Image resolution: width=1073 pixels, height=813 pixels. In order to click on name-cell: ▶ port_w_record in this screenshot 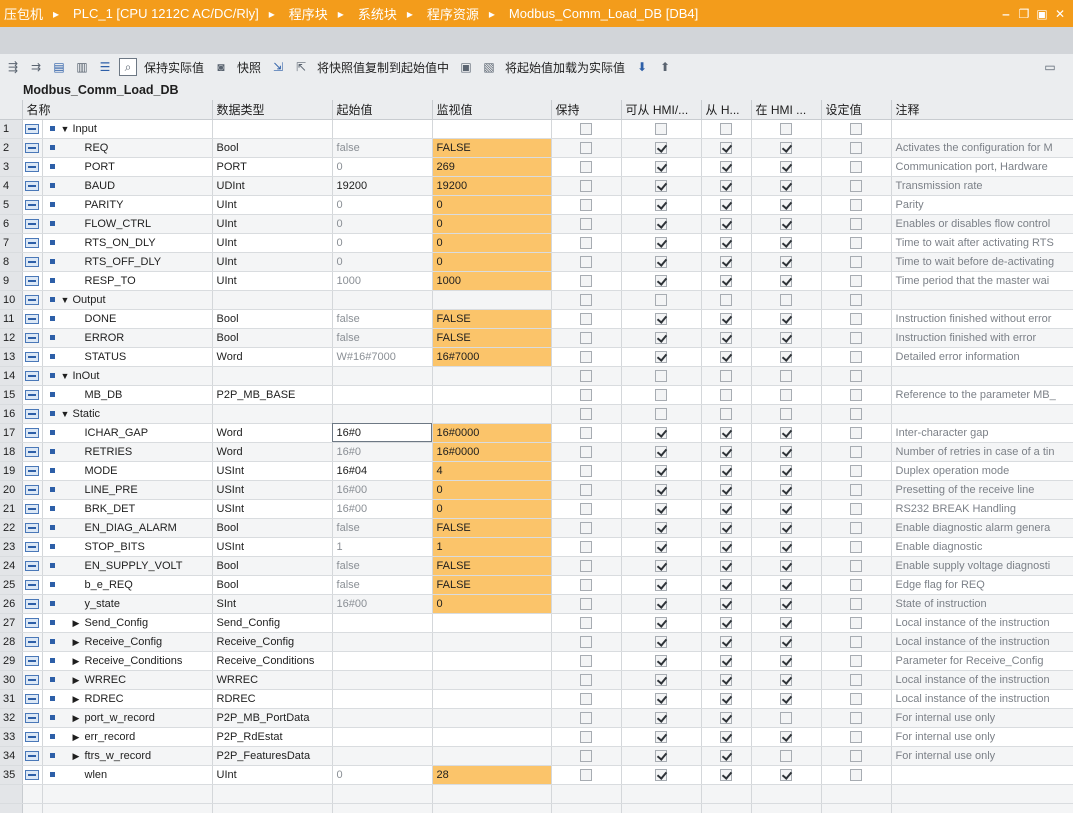, I will do `click(127, 718)`.